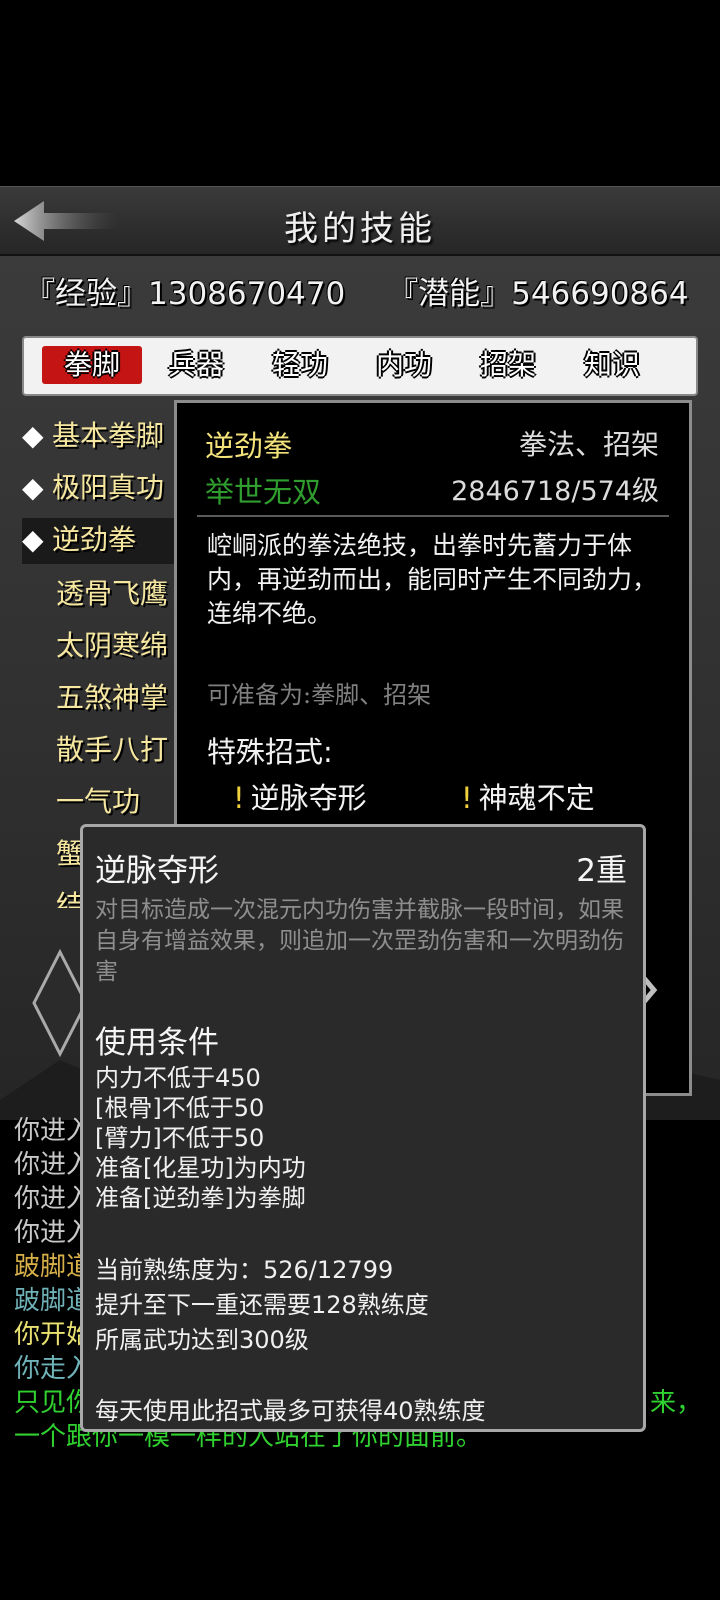  What do you see at coordinates (555, 491) in the screenshot?
I see `skill-level: 2846718/574级` at bounding box center [555, 491].